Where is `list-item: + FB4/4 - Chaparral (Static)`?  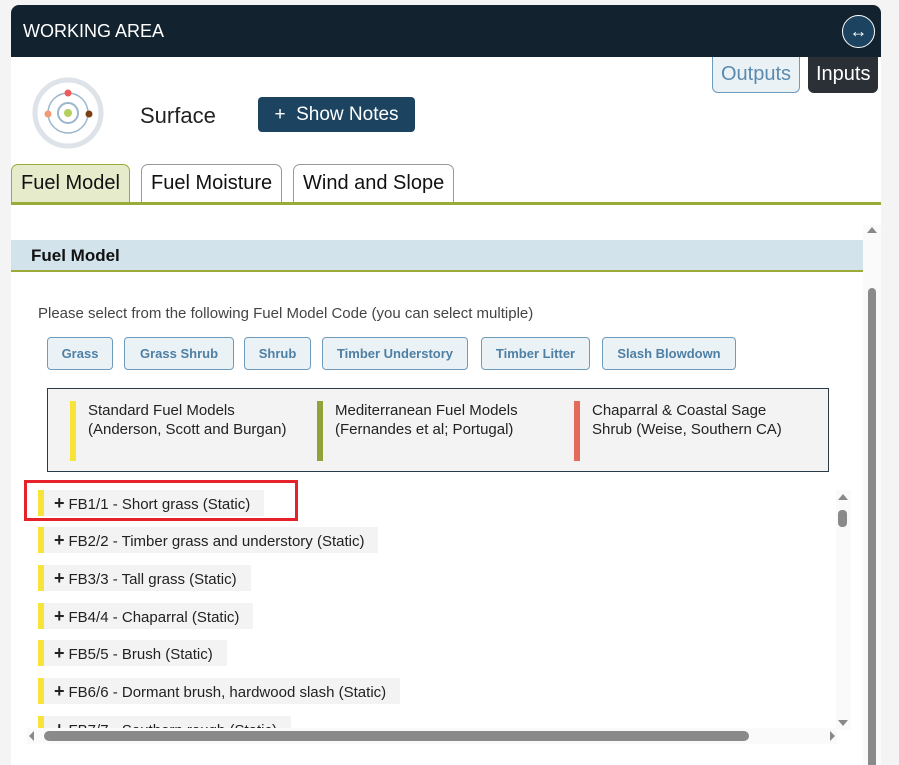 list-item: + FB4/4 - Chaparral (Static) is located at coordinates (146, 616).